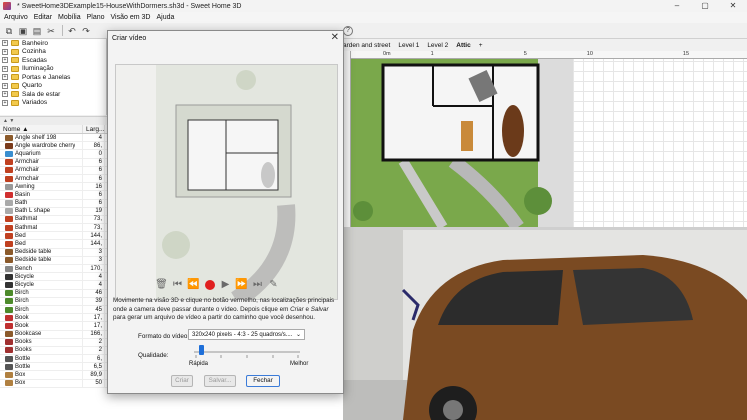 This screenshot has width=747, height=420. What do you see at coordinates (53, 86) in the screenshot?
I see `catalog-category: + Quarto` at bounding box center [53, 86].